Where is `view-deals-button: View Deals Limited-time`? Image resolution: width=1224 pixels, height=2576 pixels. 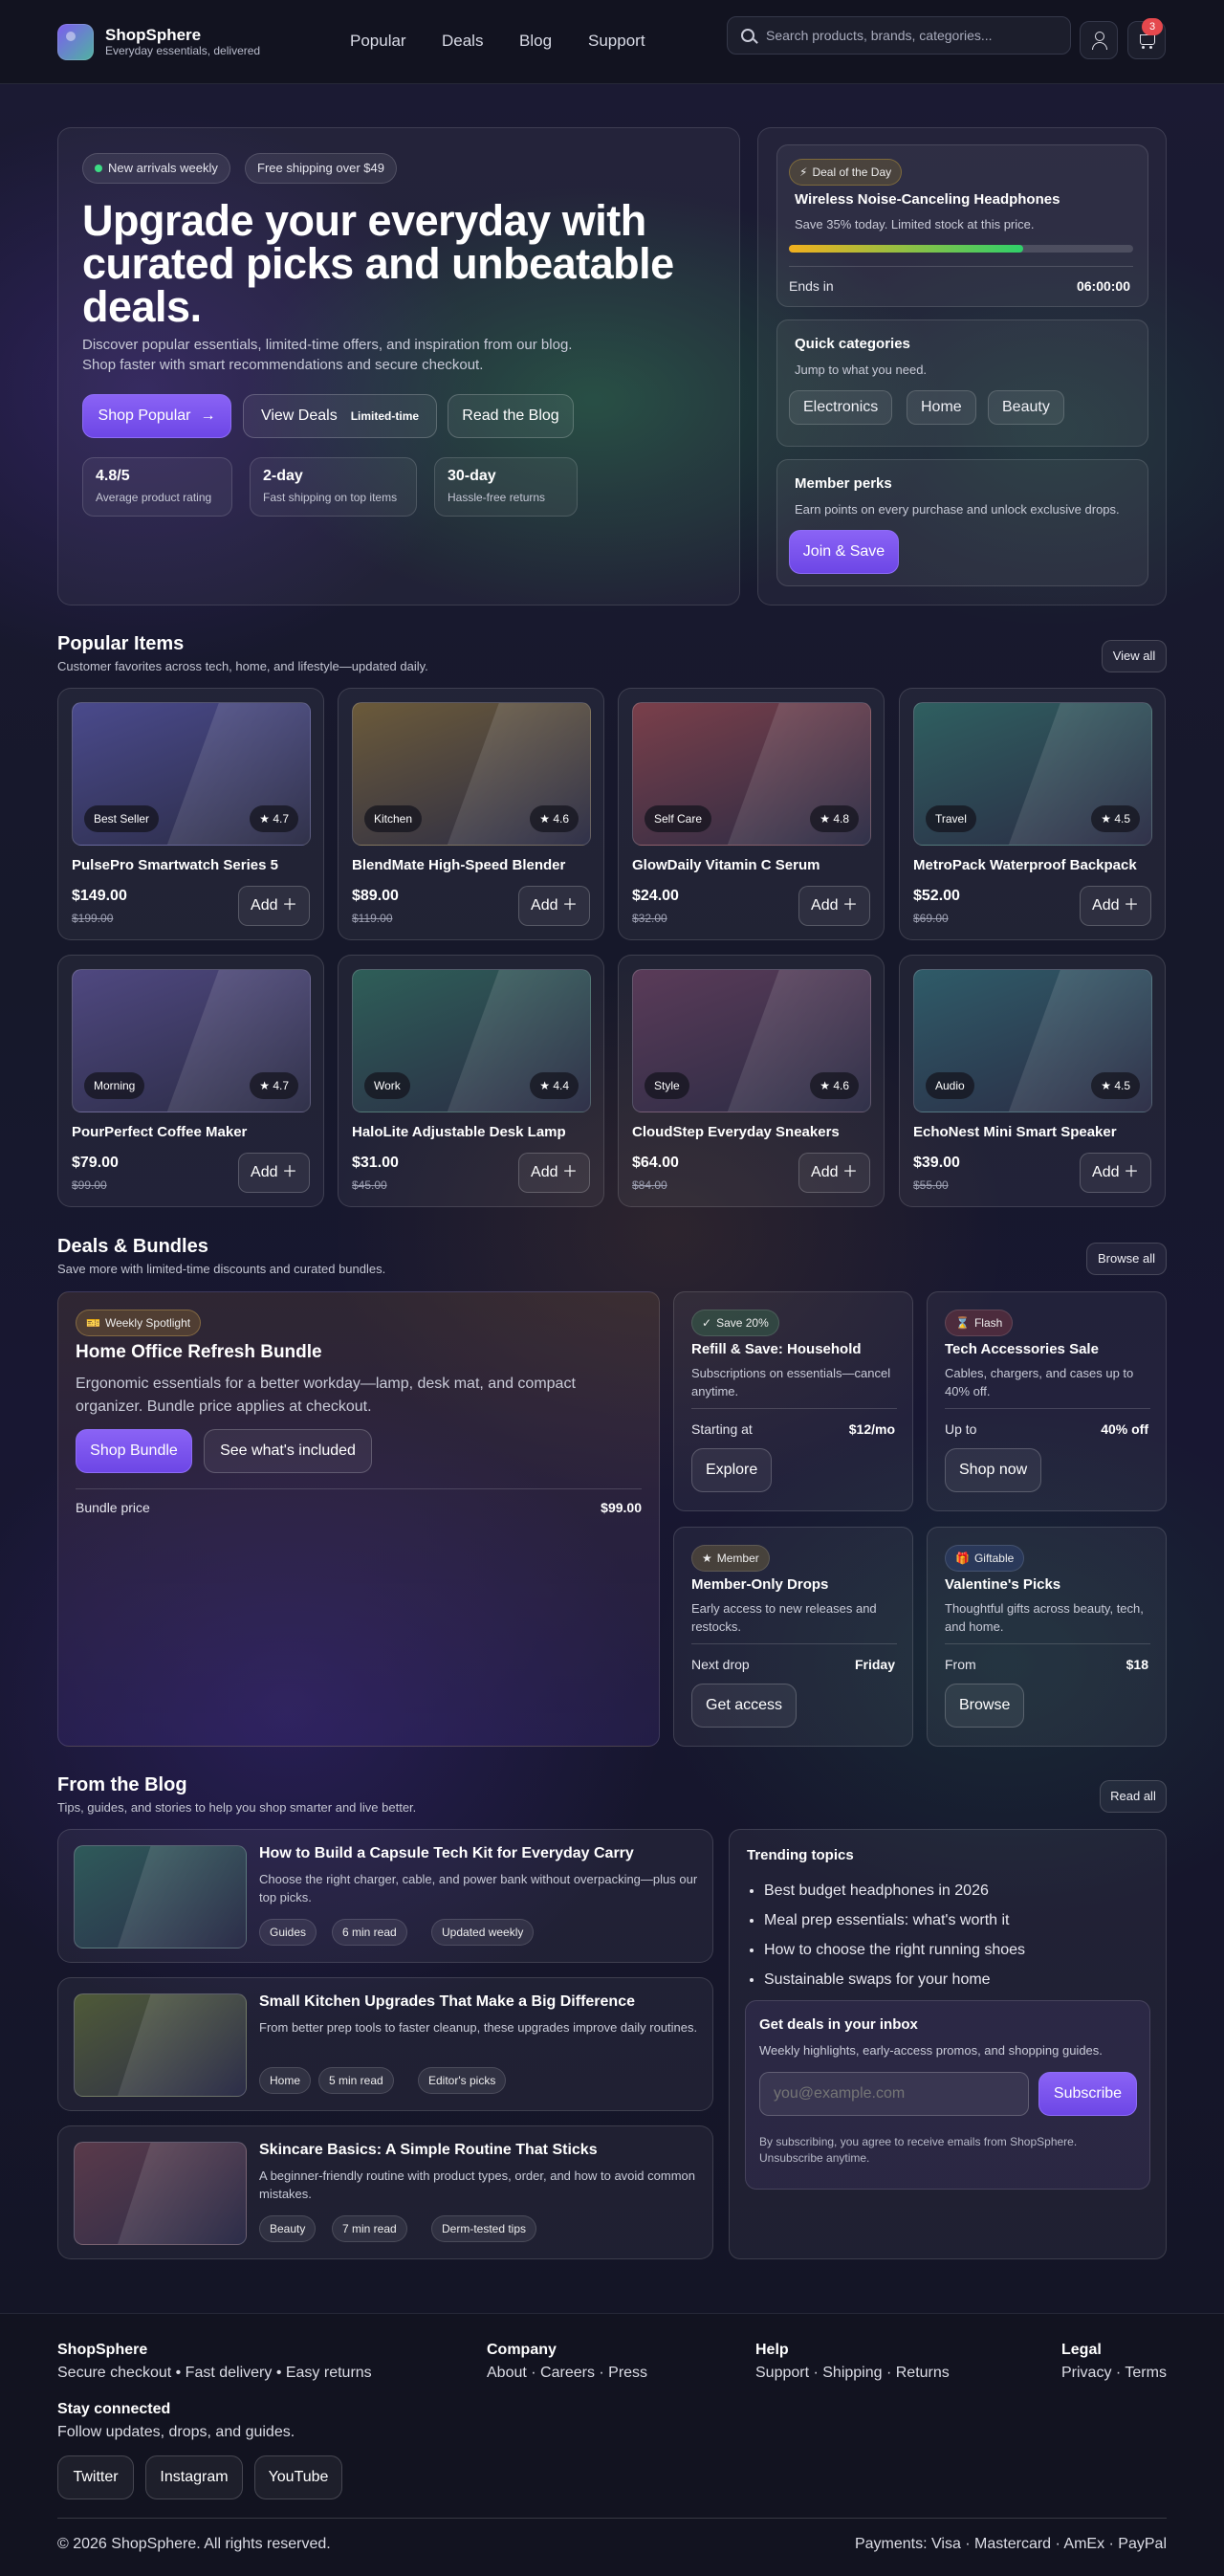 view-deals-button: View Deals Limited-time is located at coordinates (340, 416).